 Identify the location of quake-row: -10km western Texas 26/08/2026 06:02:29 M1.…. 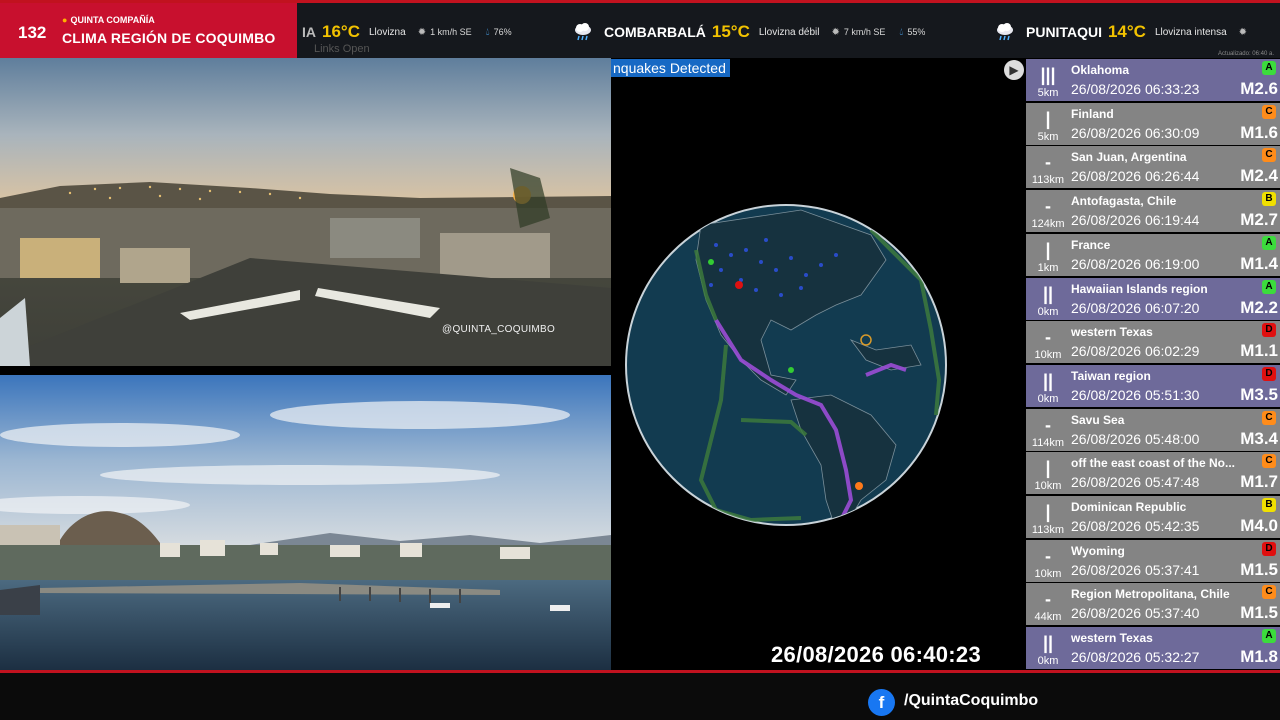
(1153, 342).